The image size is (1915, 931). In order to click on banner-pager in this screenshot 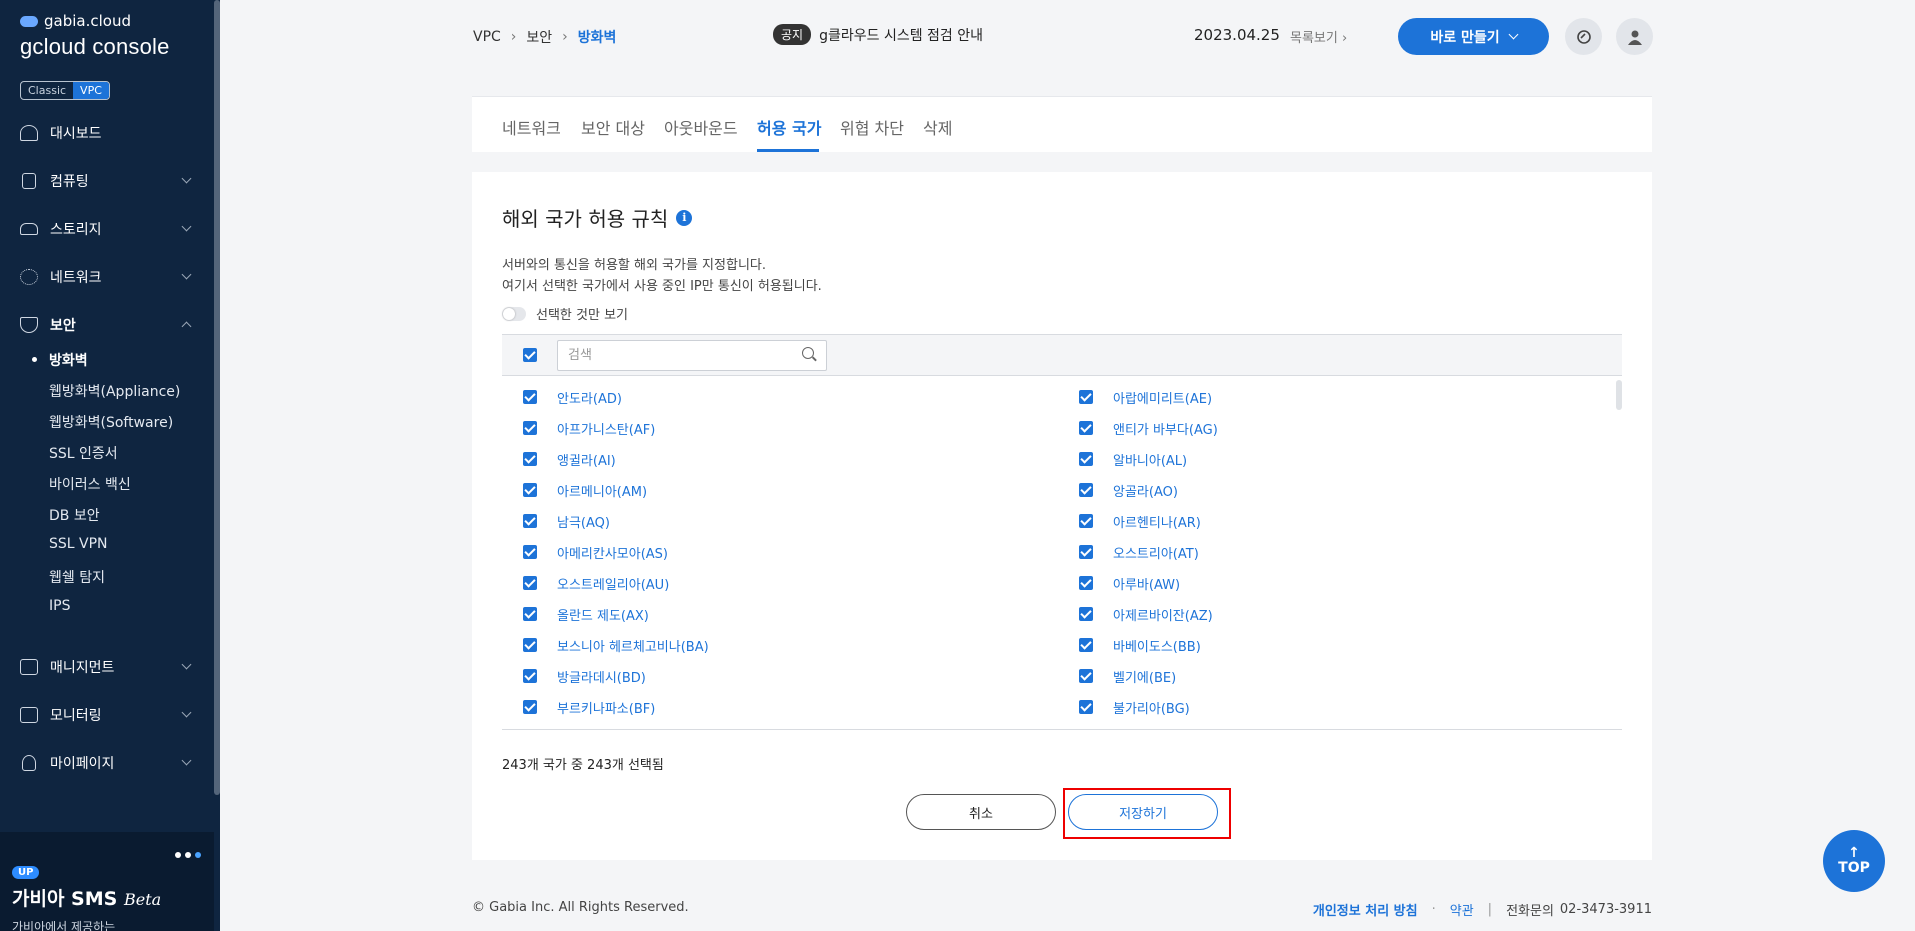, I will do `click(188, 855)`.